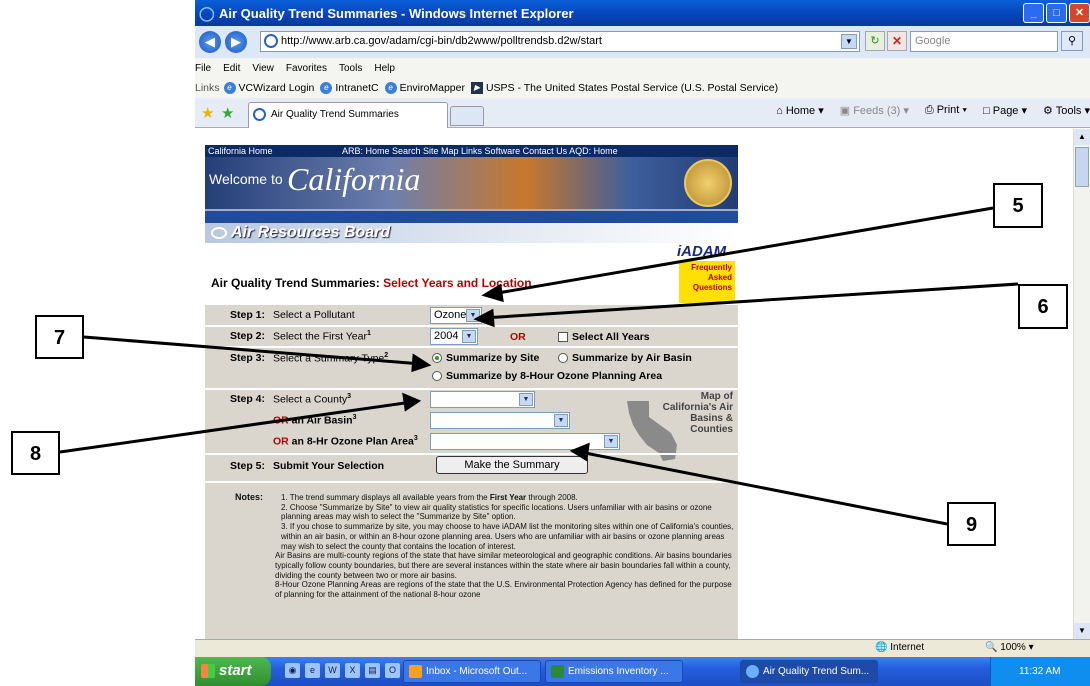 This screenshot has width=1090, height=686. I want to click on arrow-8-head, so click(412, 402).